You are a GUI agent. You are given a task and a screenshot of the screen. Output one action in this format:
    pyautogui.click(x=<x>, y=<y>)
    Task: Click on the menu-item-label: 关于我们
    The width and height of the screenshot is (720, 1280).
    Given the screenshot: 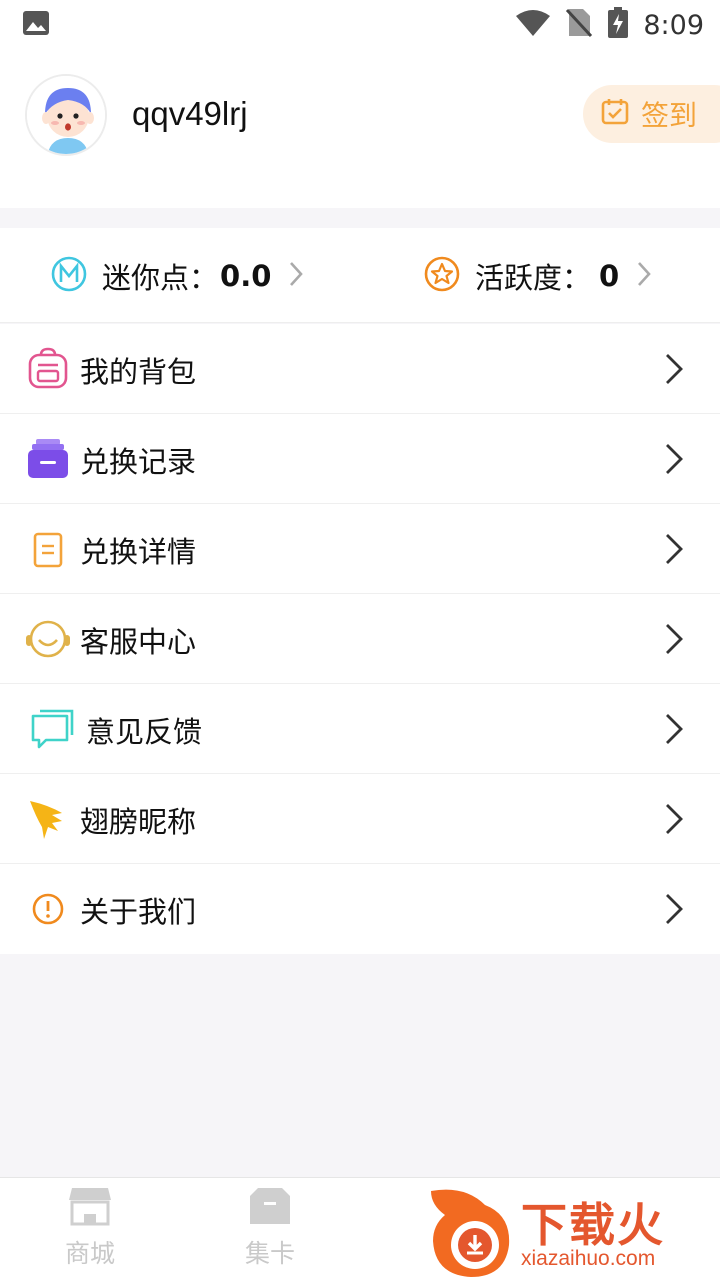 What is the action you would take?
    pyautogui.click(x=138, y=912)
    